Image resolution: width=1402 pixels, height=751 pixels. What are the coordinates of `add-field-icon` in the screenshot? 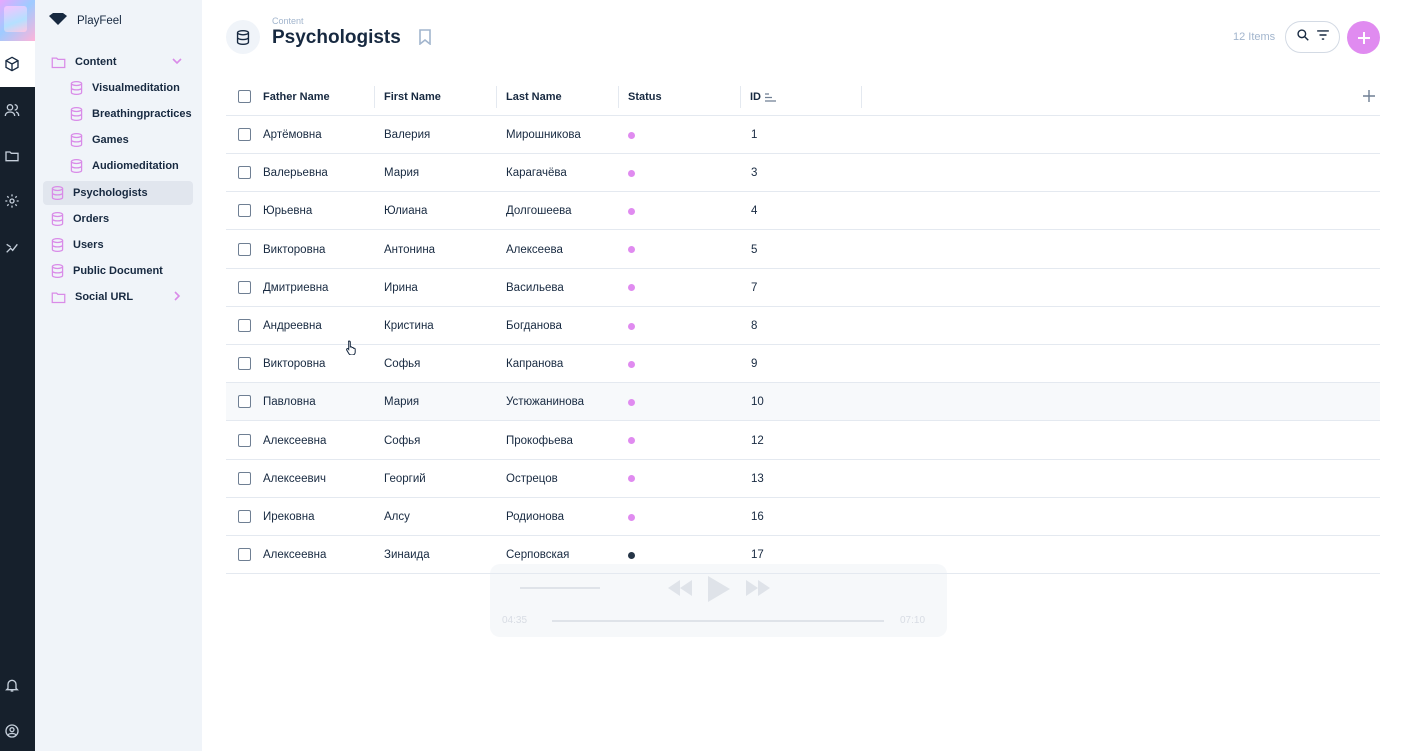 It's located at (1369, 98).